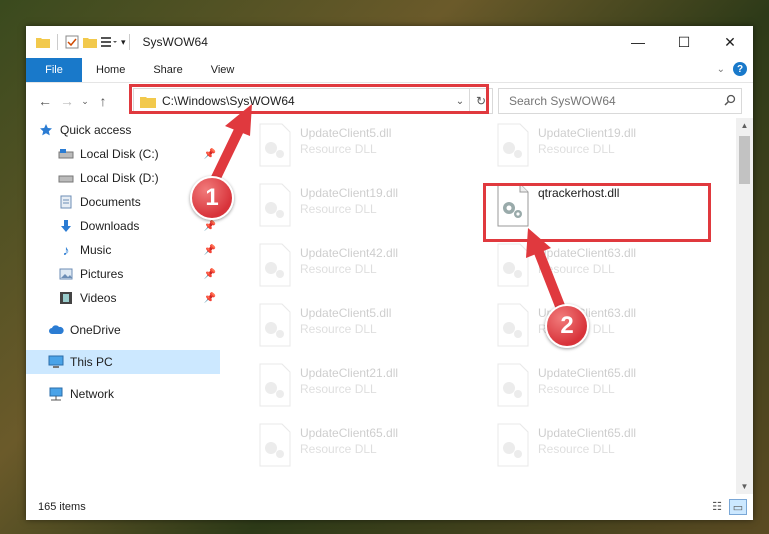 The image size is (769, 534). What do you see at coordinates (123, 298) in the screenshot?
I see `sidebar-item-videos: Videos 📌` at bounding box center [123, 298].